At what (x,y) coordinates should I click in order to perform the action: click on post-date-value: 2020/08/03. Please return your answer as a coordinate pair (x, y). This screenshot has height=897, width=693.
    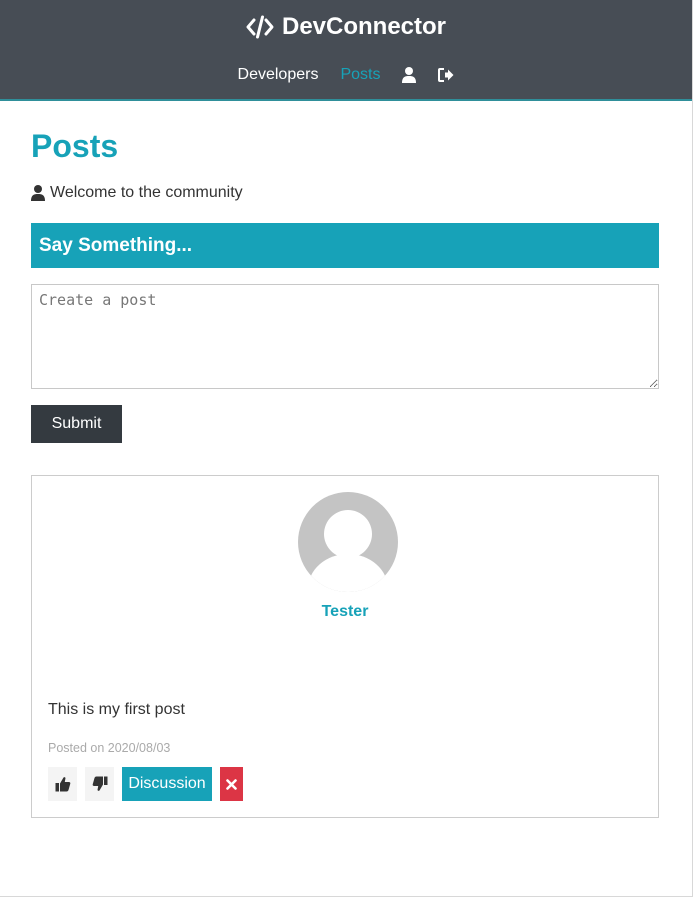
    Looking at the image, I should click on (139, 748).